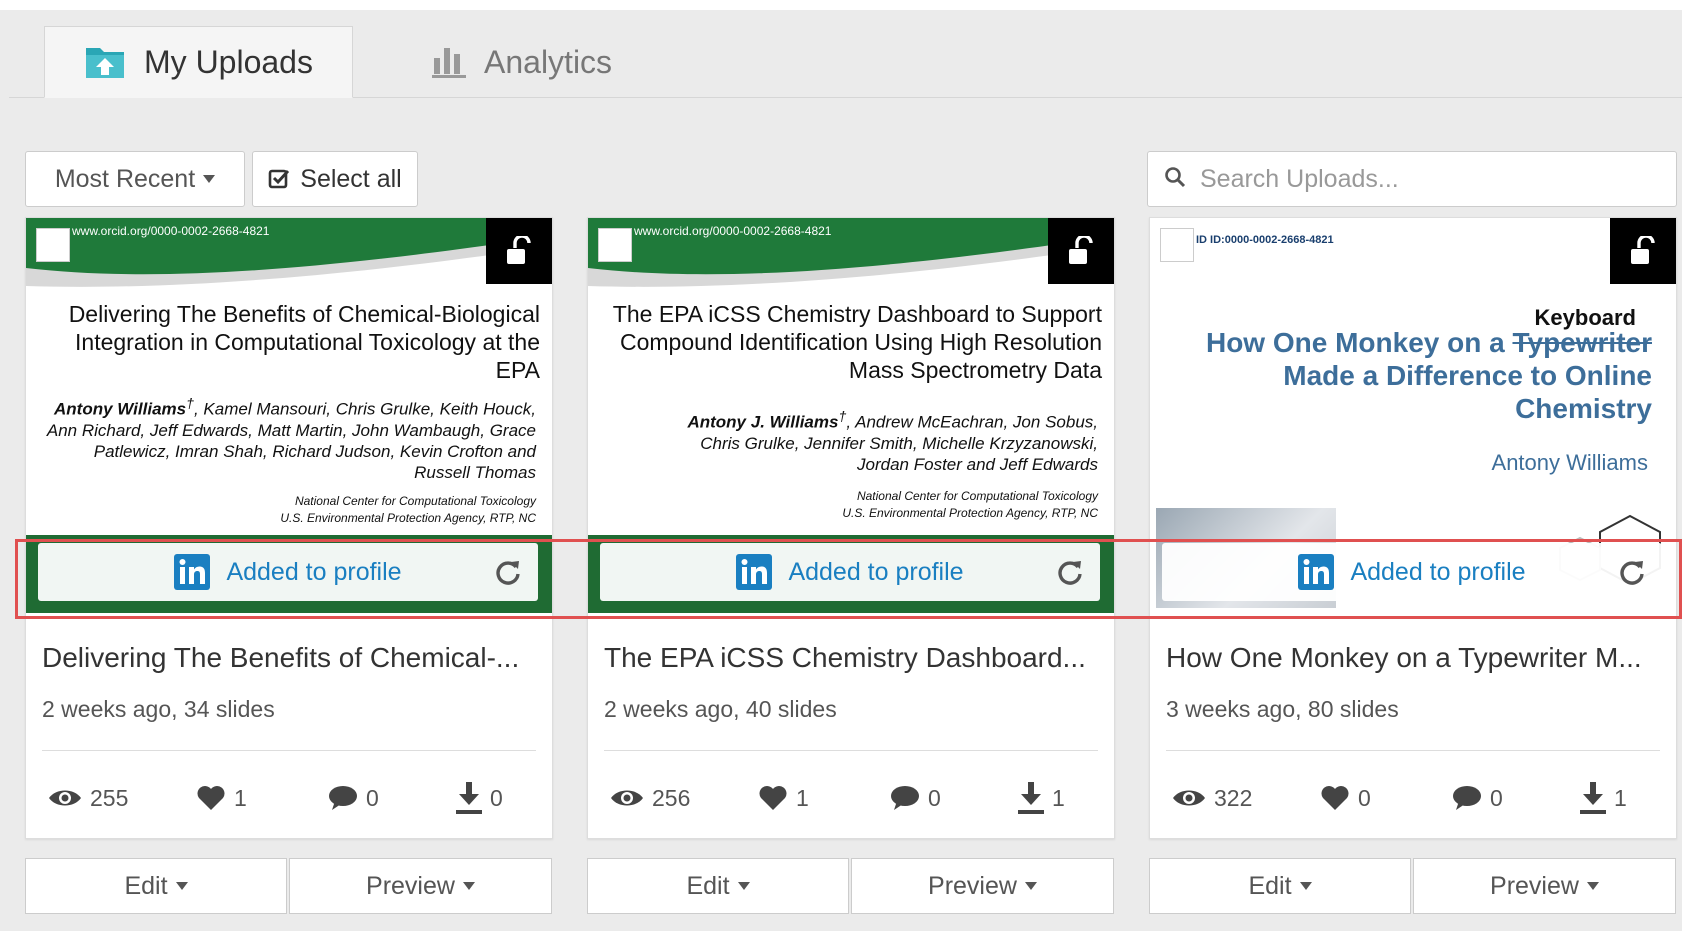 The height and width of the screenshot is (931, 1682). Describe the element at coordinates (105, 62) in the screenshot. I see `folder-upload-icon` at that location.